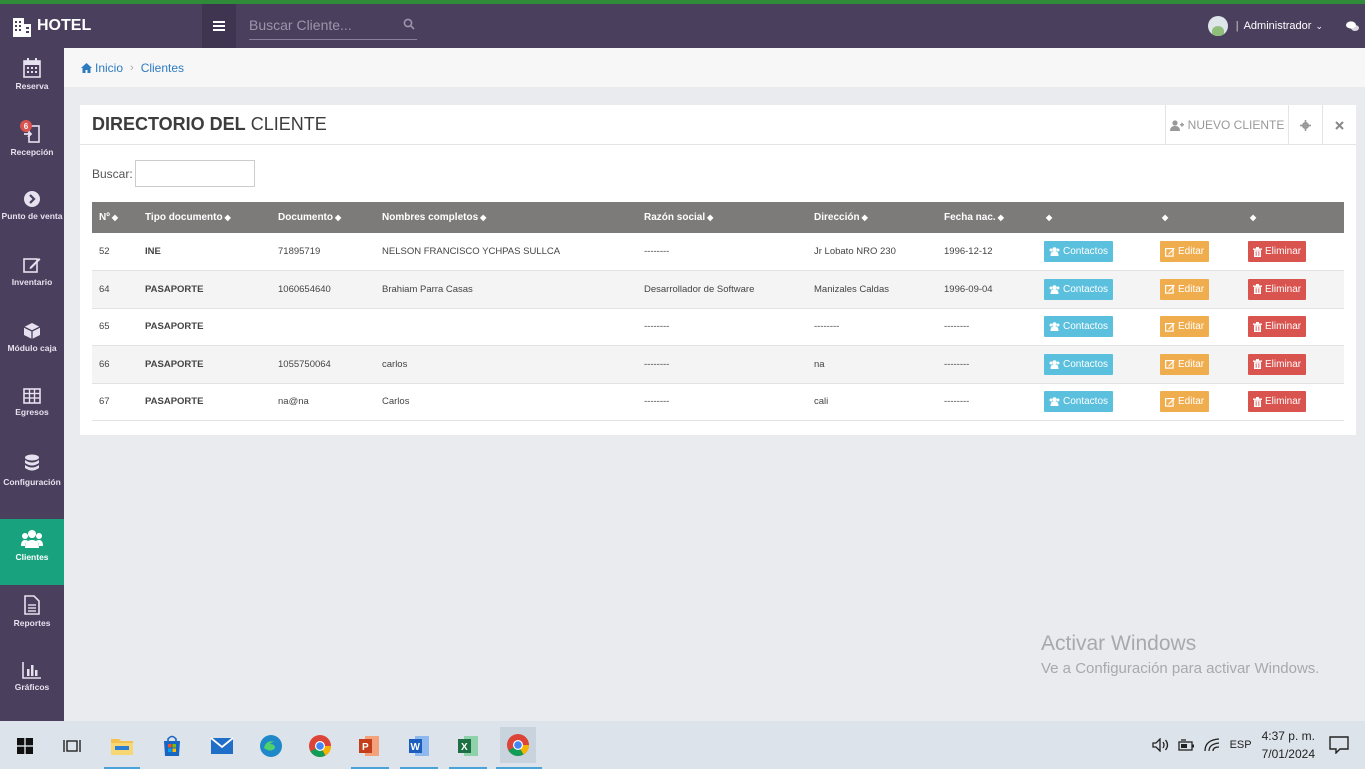 This screenshot has width=1365, height=769. I want to click on sidebar-item-reserva: Reserva, so click(32, 81).